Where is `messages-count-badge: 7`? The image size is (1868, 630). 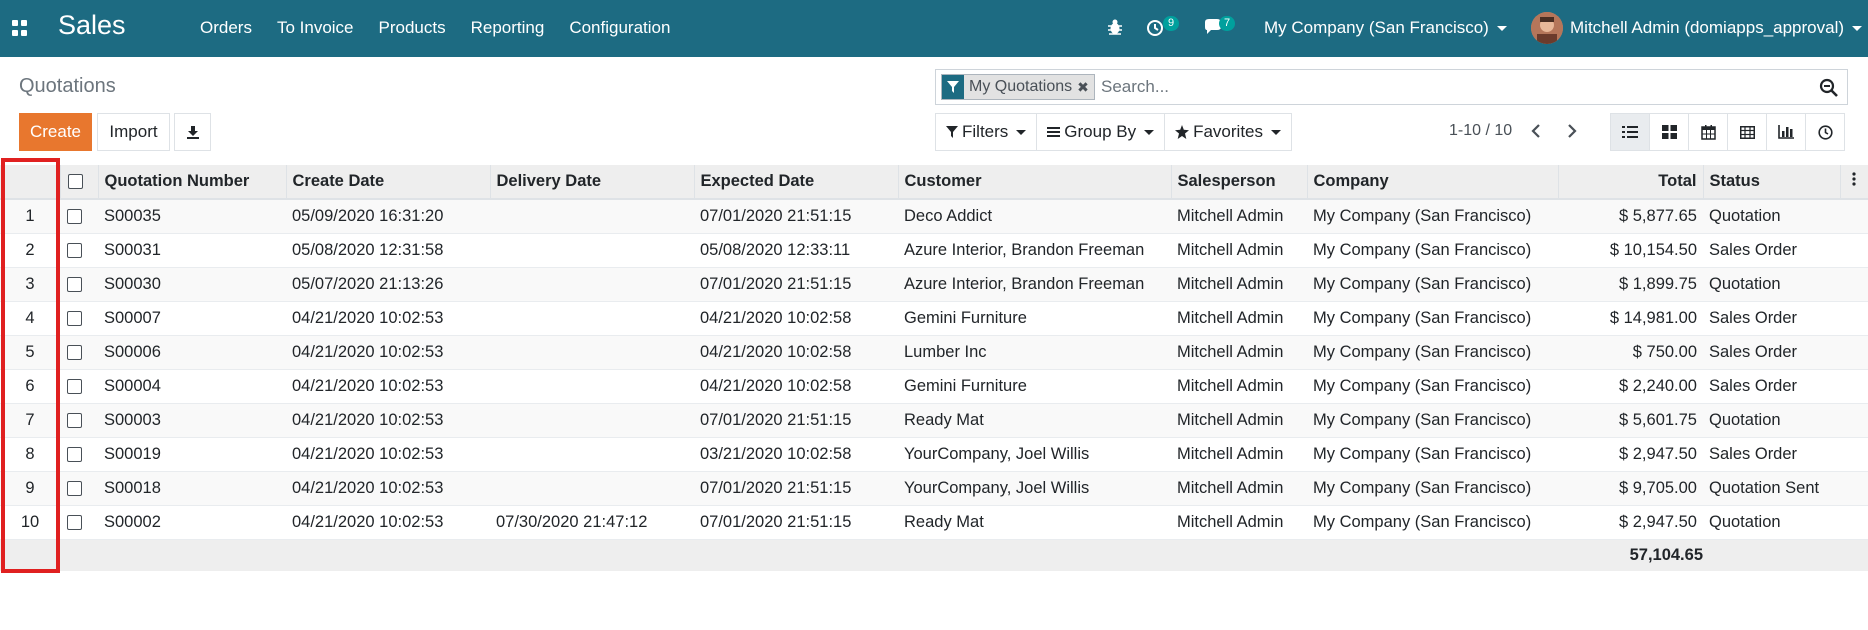
messages-count-badge: 7 is located at coordinates (1227, 23).